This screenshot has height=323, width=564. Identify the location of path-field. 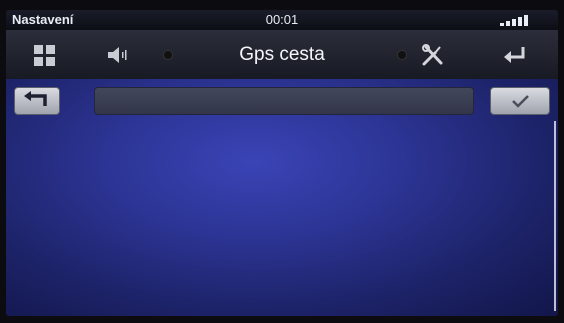
(284, 101).